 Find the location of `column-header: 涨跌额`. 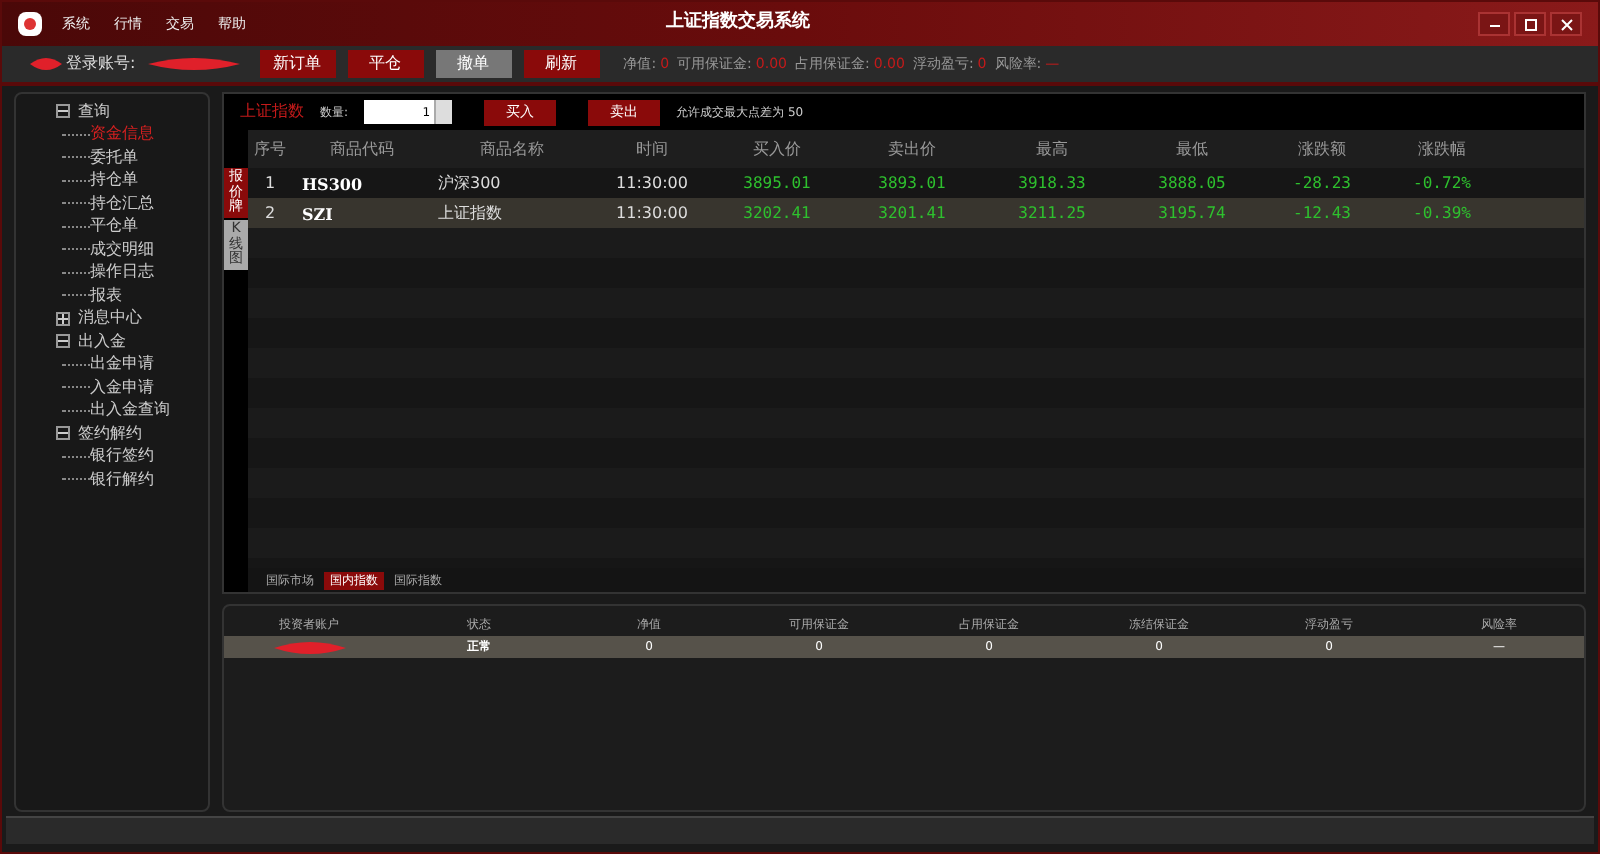

column-header: 涨跌额 is located at coordinates (1322, 149).